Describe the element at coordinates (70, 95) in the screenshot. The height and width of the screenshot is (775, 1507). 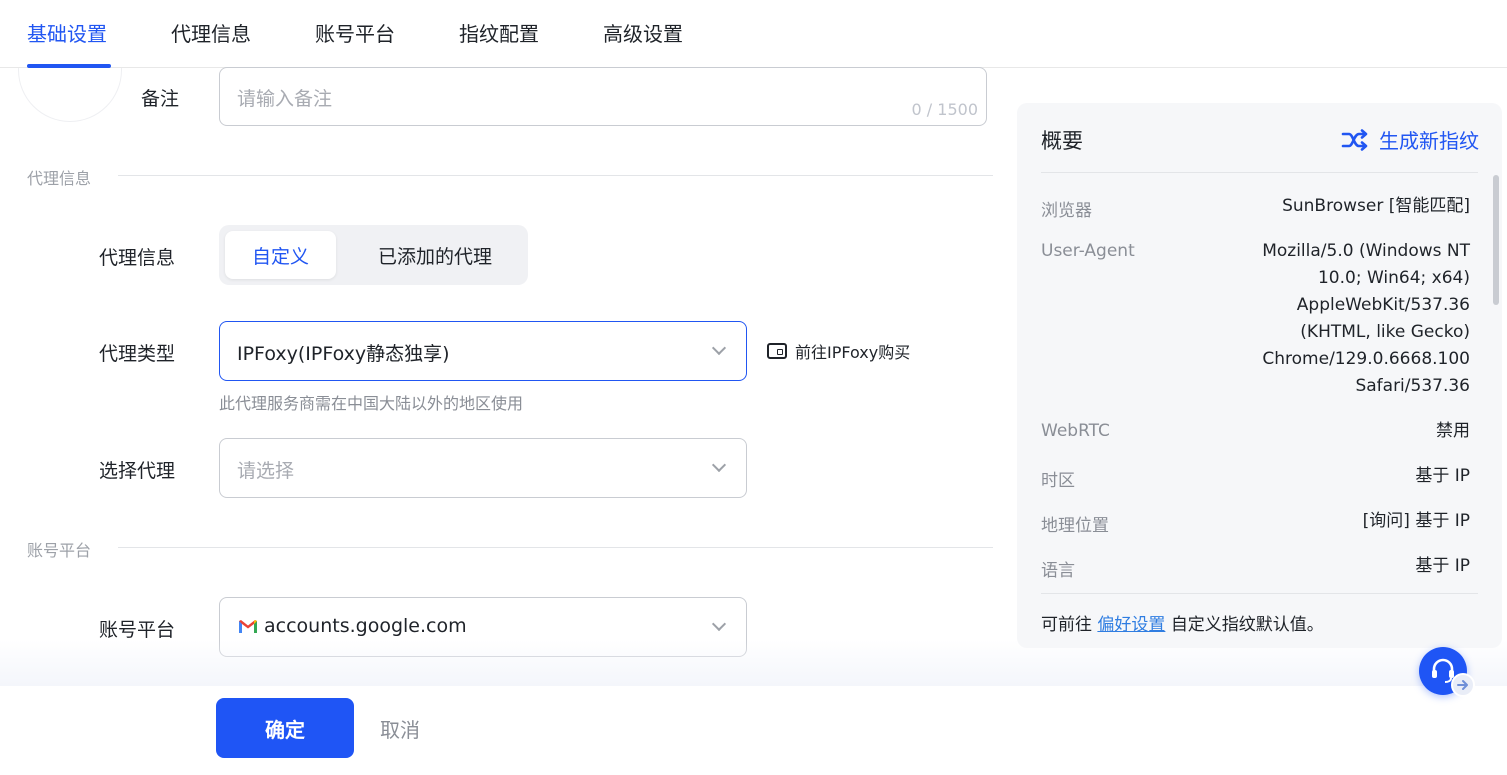
I see `avatar-placeholder` at that location.